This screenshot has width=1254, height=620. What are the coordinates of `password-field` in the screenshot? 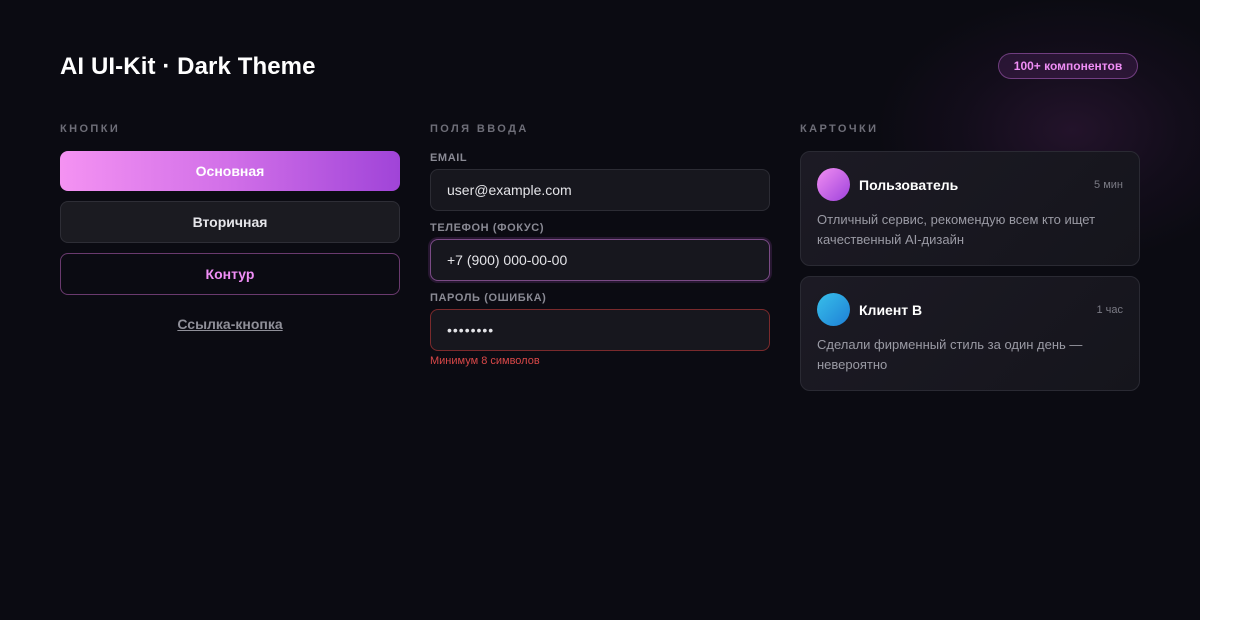 It's located at (600, 330).